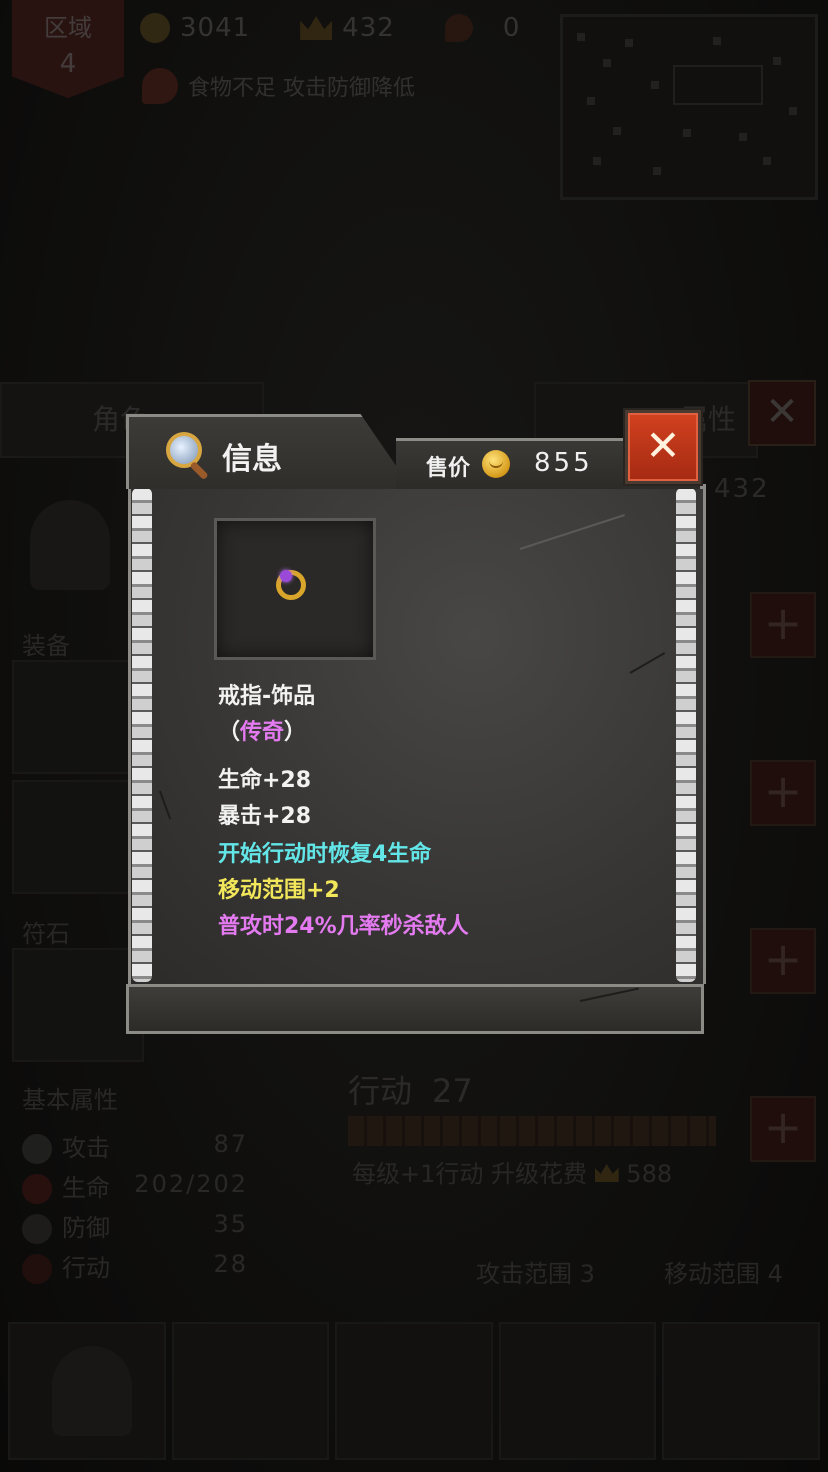 This screenshot has width=828, height=1472. I want to click on attr-action: 行动 28, so click(139, 1266).